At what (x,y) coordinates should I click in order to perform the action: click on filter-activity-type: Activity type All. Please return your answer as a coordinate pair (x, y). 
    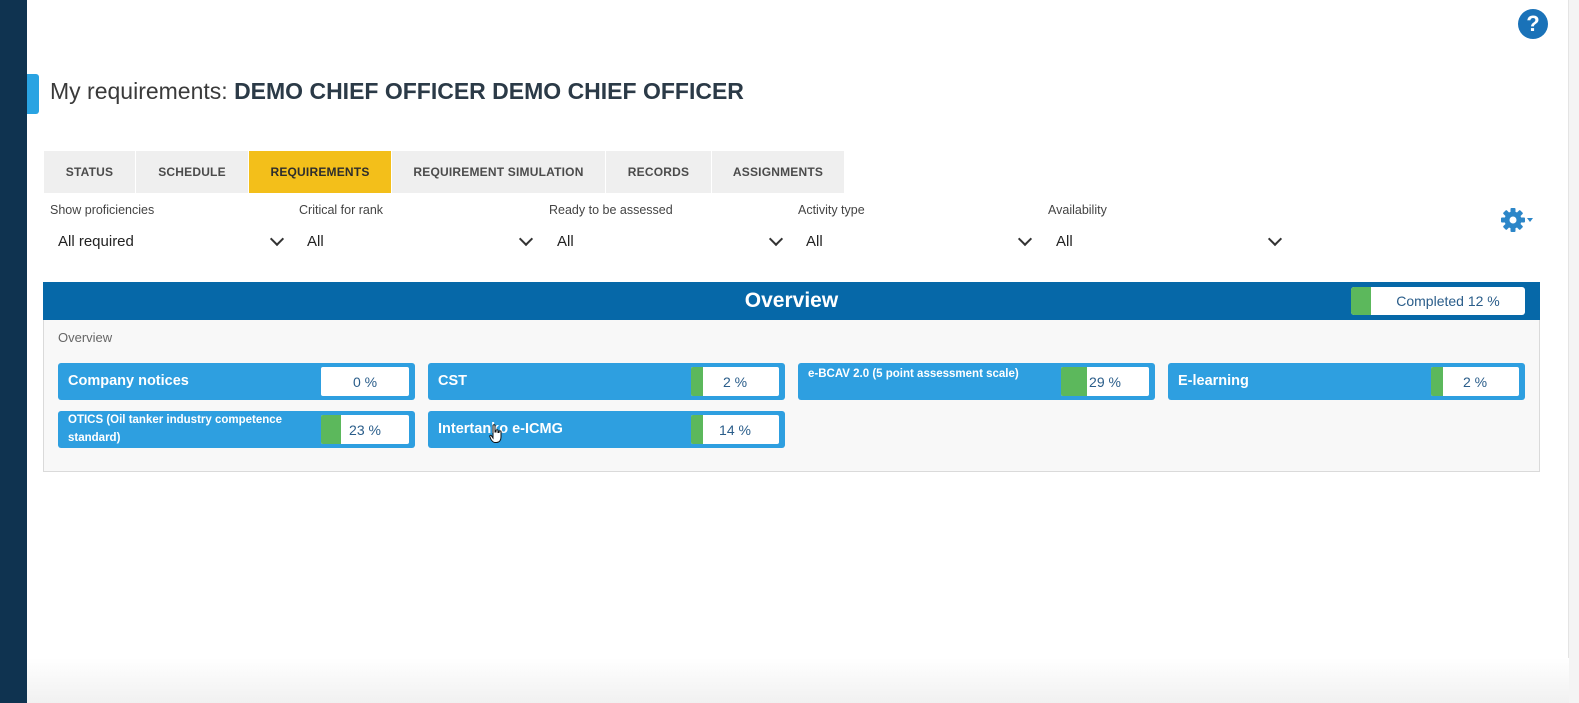
    Looking at the image, I should click on (916, 229).